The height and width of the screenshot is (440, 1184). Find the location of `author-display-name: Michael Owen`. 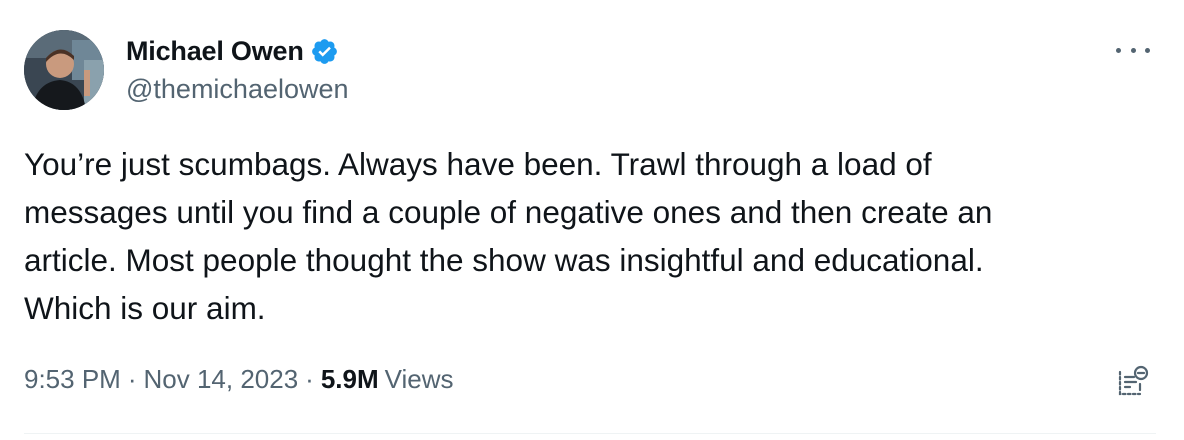

author-display-name: Michael Owen is located at coordinates (215, 51).